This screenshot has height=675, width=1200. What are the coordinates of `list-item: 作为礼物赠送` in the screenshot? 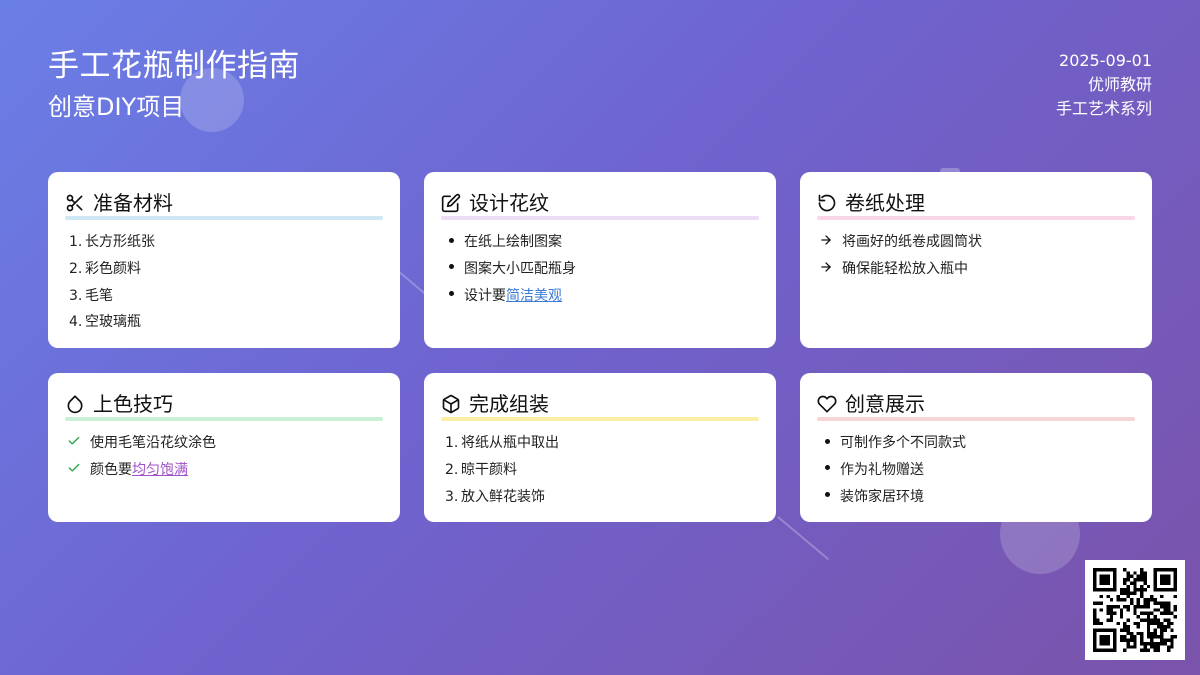 It's located at (980, 470).